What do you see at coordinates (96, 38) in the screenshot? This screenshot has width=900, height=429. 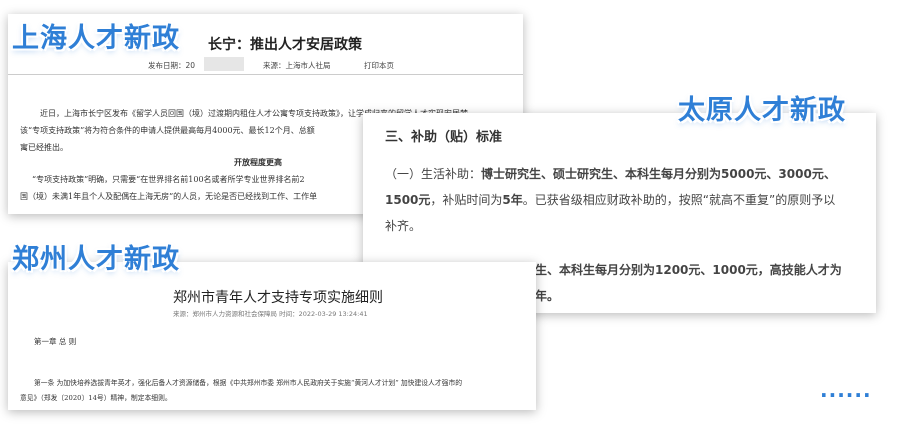 I see `shanghai-tag: 上海人才新政` at bounding box center [96, 38].